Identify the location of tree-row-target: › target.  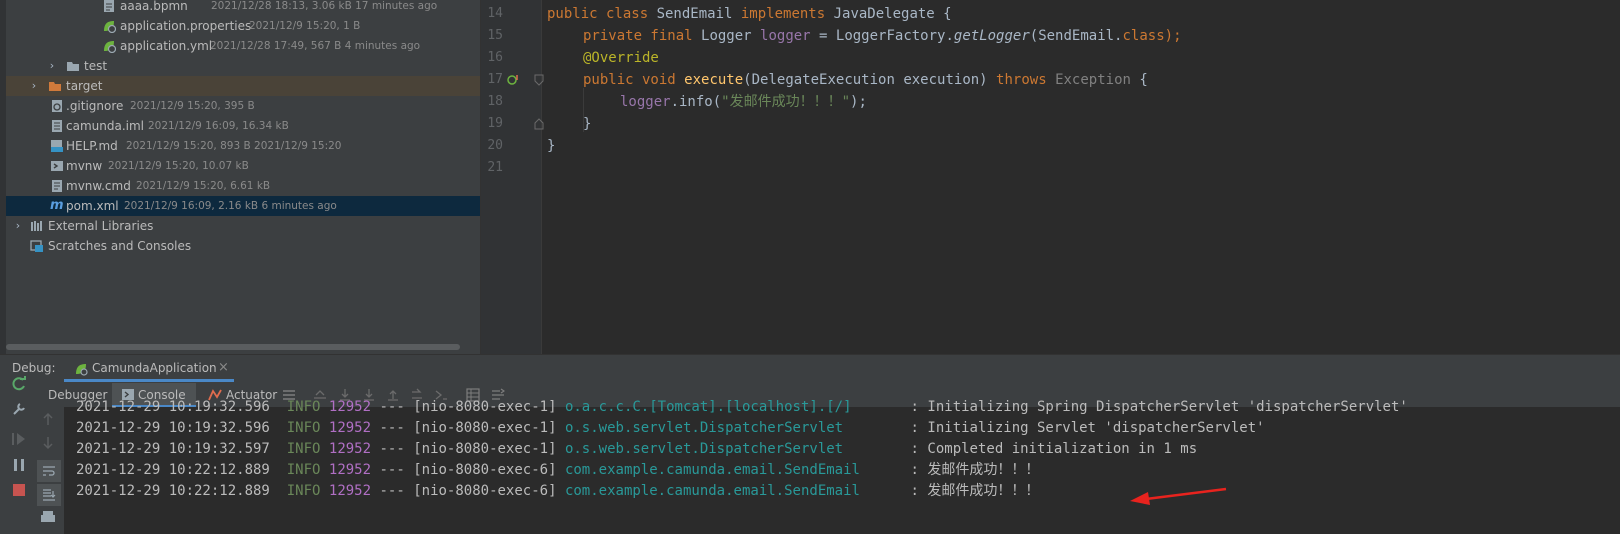
(243, 86).